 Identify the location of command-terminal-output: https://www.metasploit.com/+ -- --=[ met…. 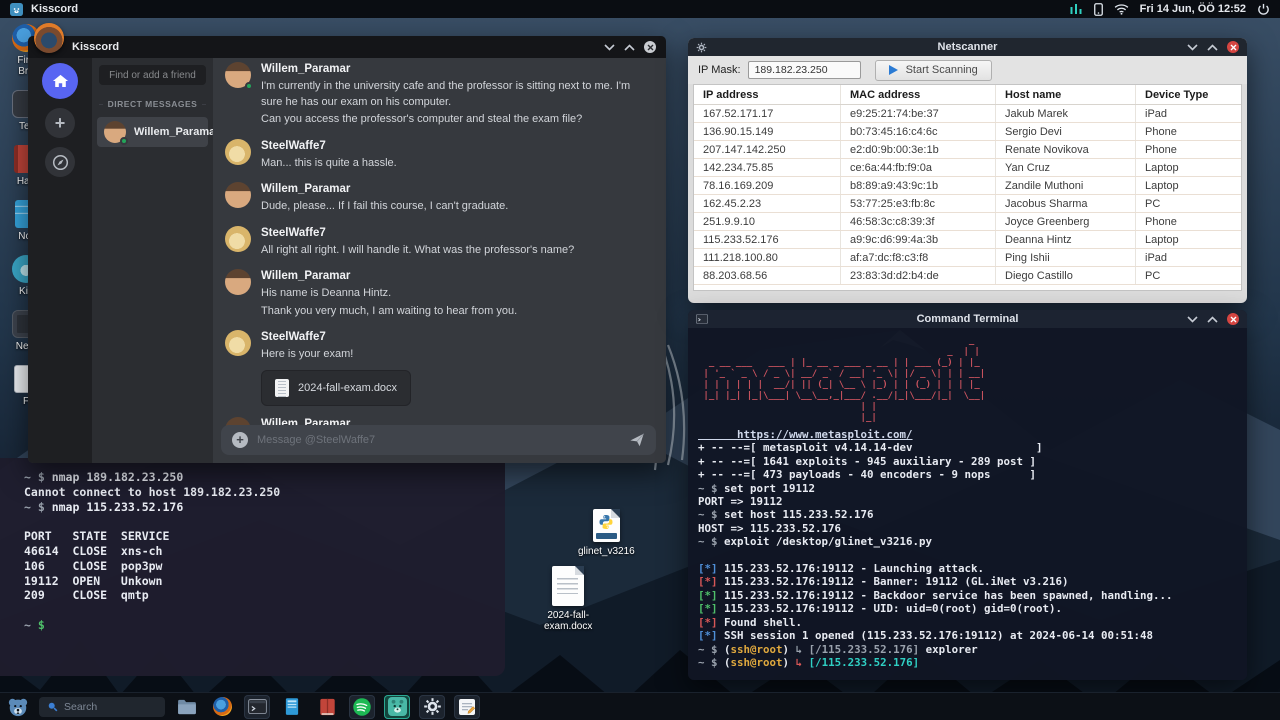
(935, 548).